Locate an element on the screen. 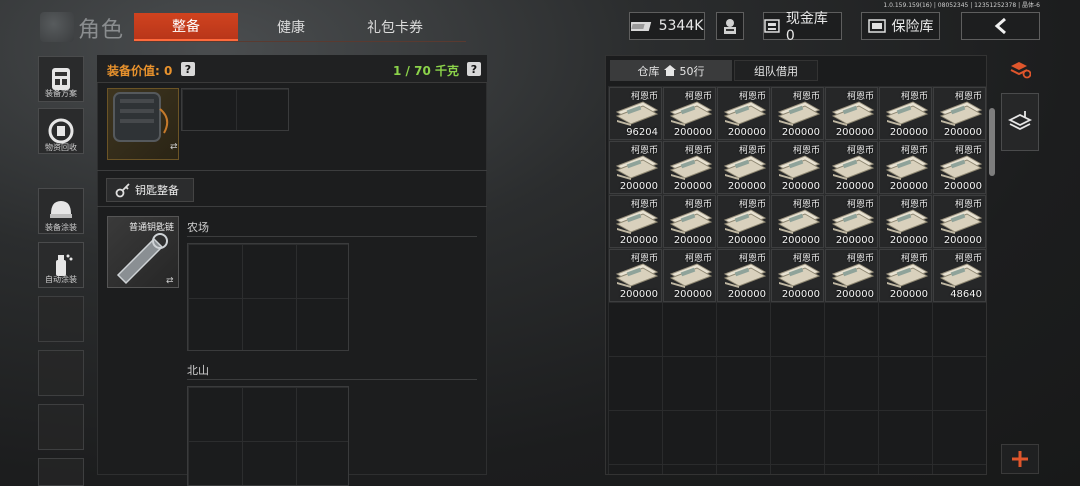 The image size is (1080, 486). backpack-slot: ⇄ is located at coordinates (143, 124).